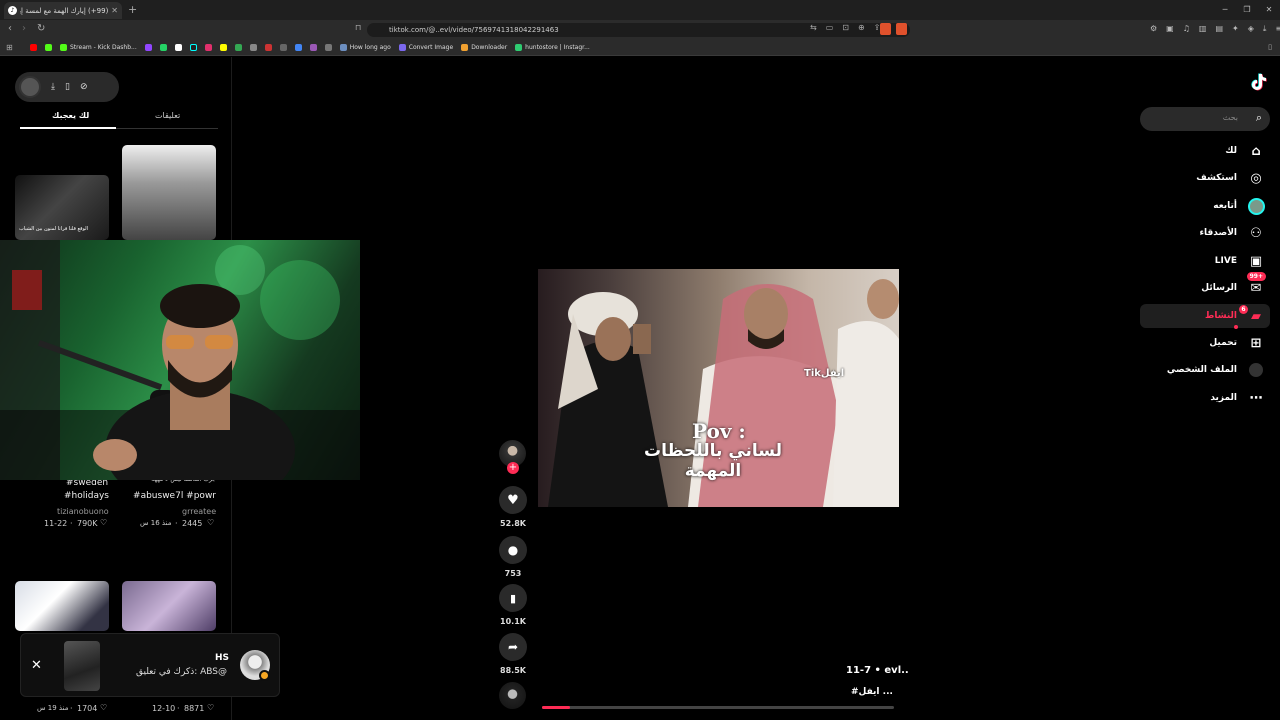  Describe the element at coordinates (33, 47) in the screenshot. I see `bookmark-youtube` at that location.